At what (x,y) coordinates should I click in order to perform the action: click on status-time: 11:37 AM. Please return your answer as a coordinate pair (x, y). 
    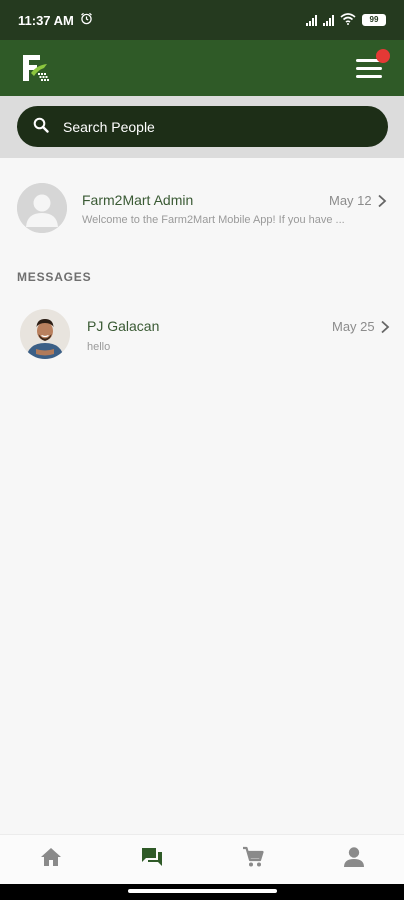
    Looking at the image, I should click on (46, 20).